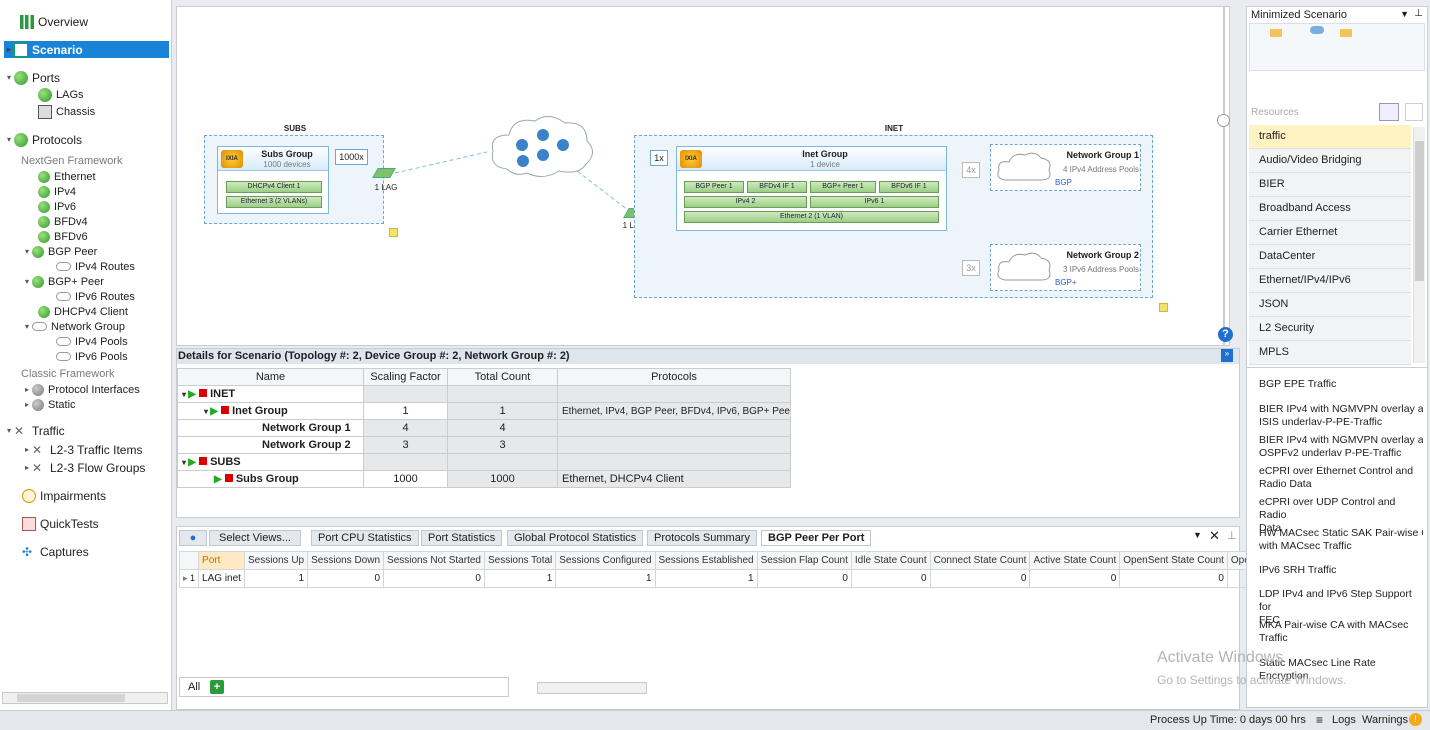  I want to click on note-icon, so click(1163, 307).